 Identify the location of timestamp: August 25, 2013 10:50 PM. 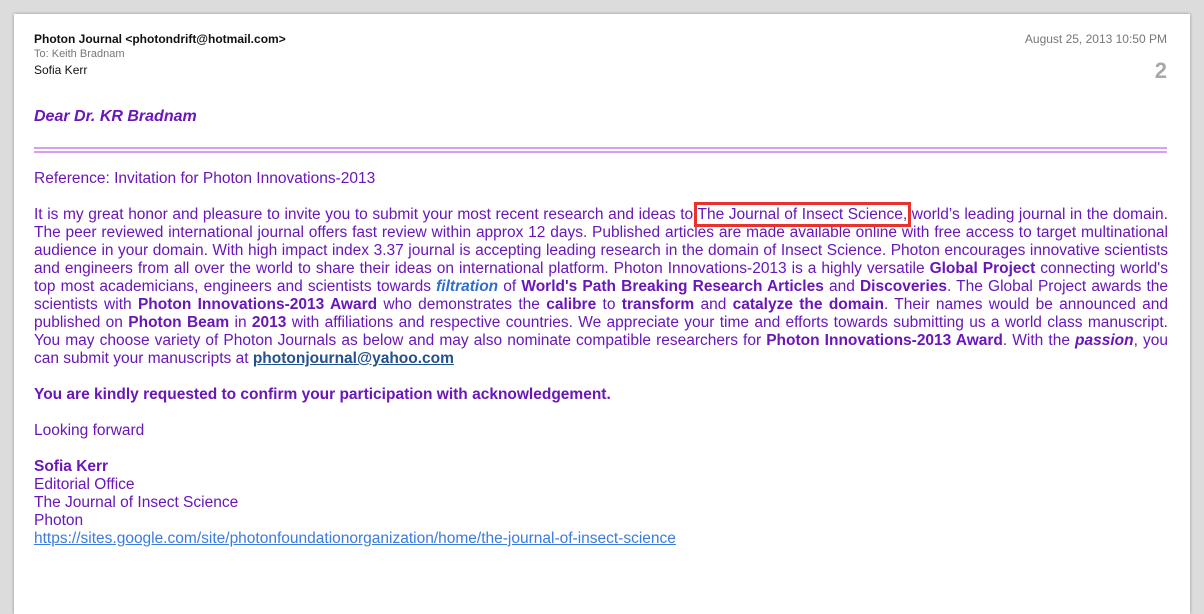
(1095, 39).